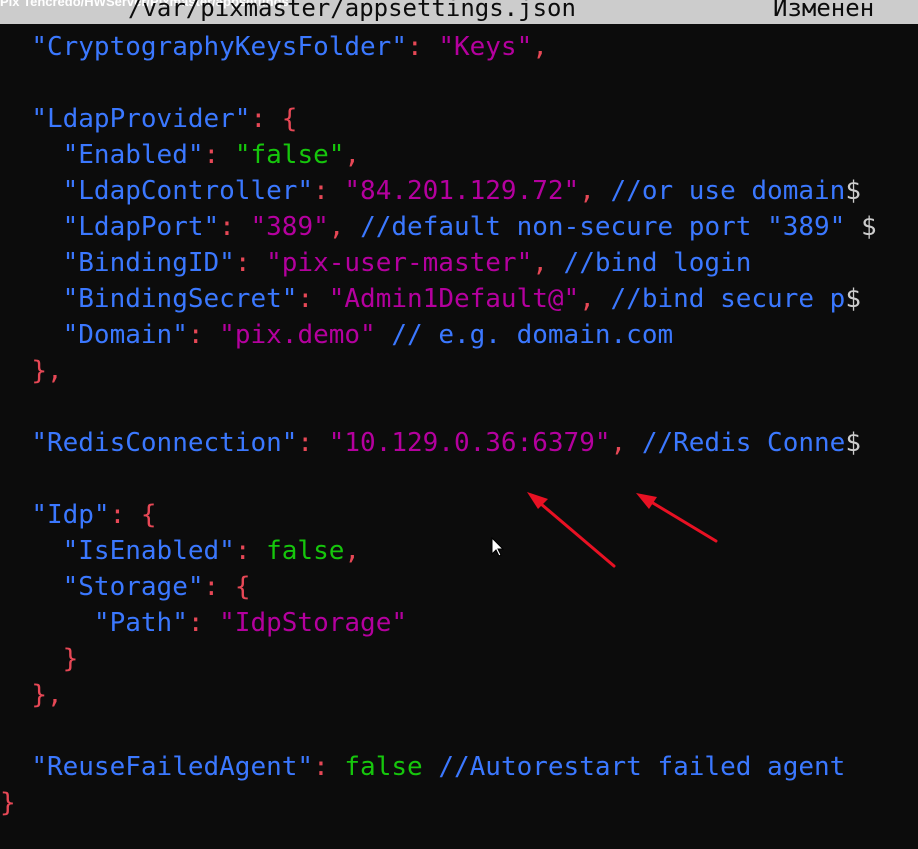 The image size is (918, 849). I want to click on string-value: "Admin1Default@", so click(454, 299).